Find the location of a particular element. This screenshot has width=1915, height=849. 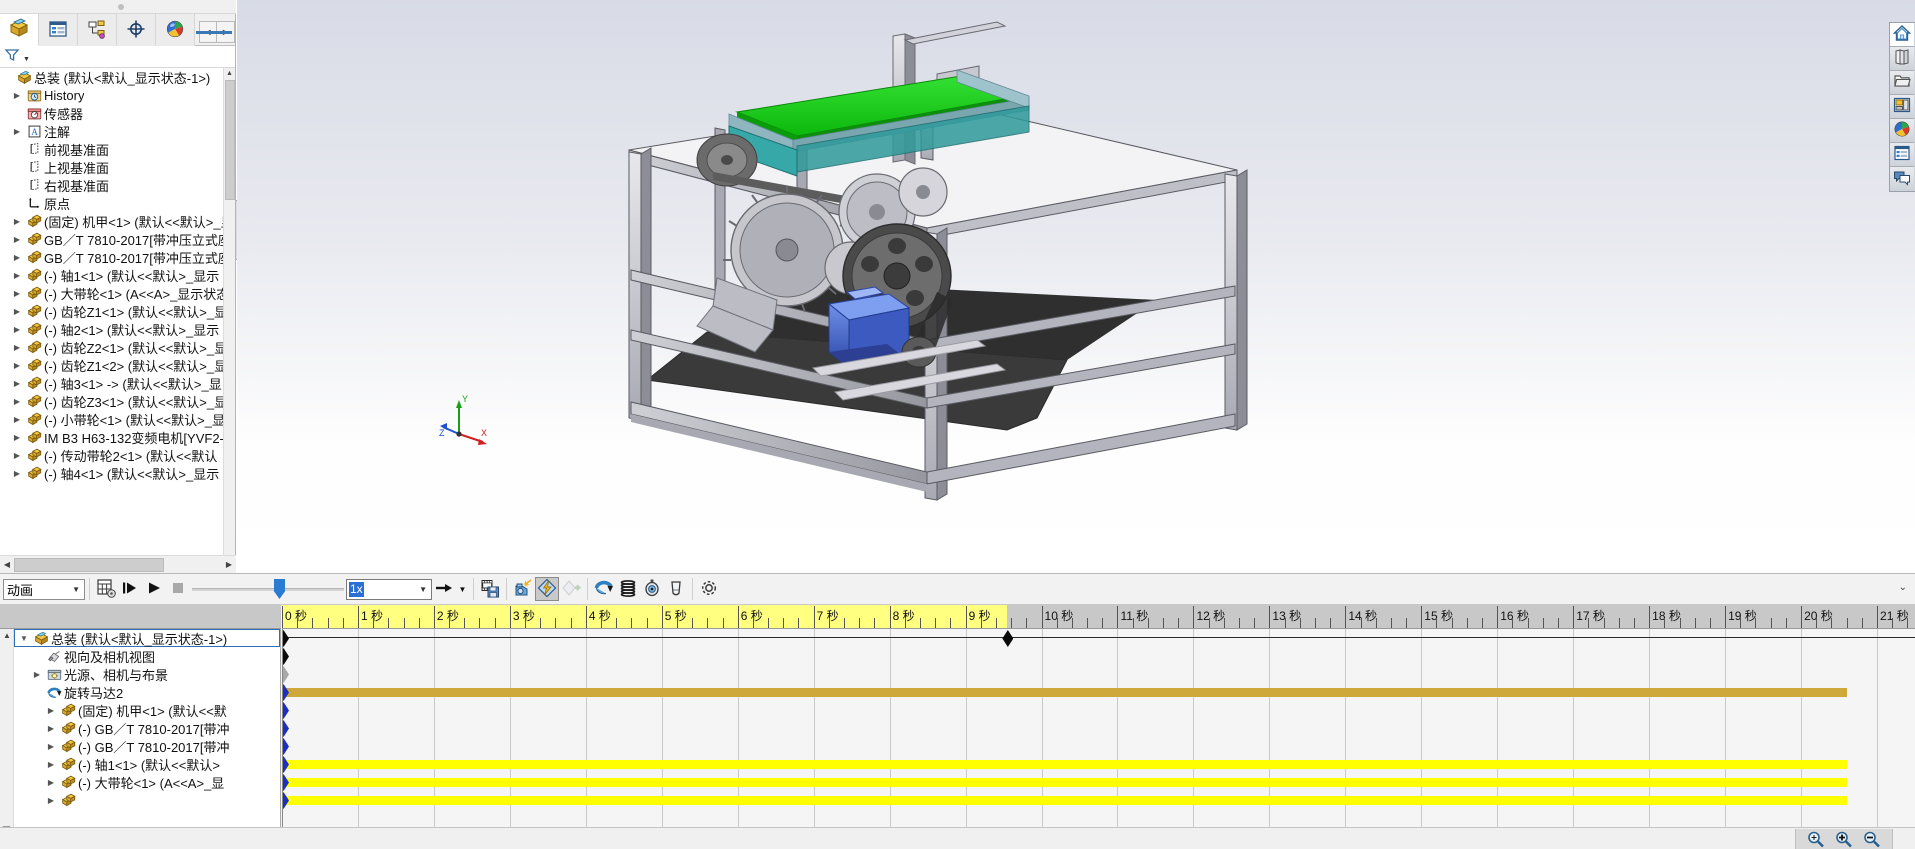

configuration-manager-tab is located at coordinates (97, 30).